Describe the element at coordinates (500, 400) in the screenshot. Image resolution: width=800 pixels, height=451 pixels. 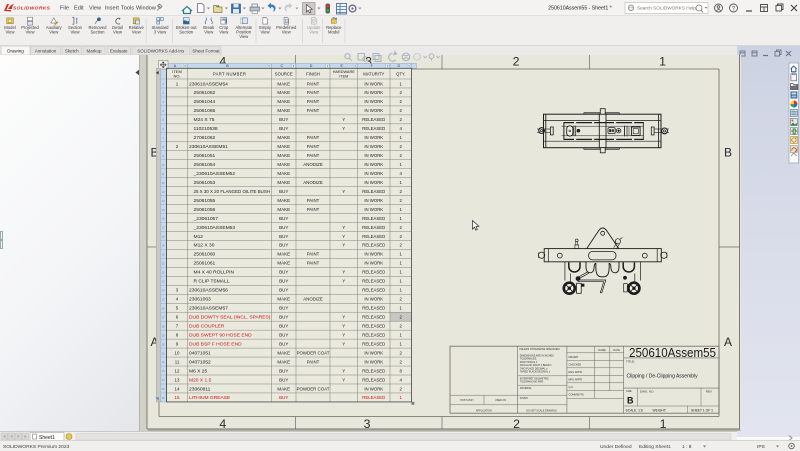
I see `svg-text: USED ON` at that location.